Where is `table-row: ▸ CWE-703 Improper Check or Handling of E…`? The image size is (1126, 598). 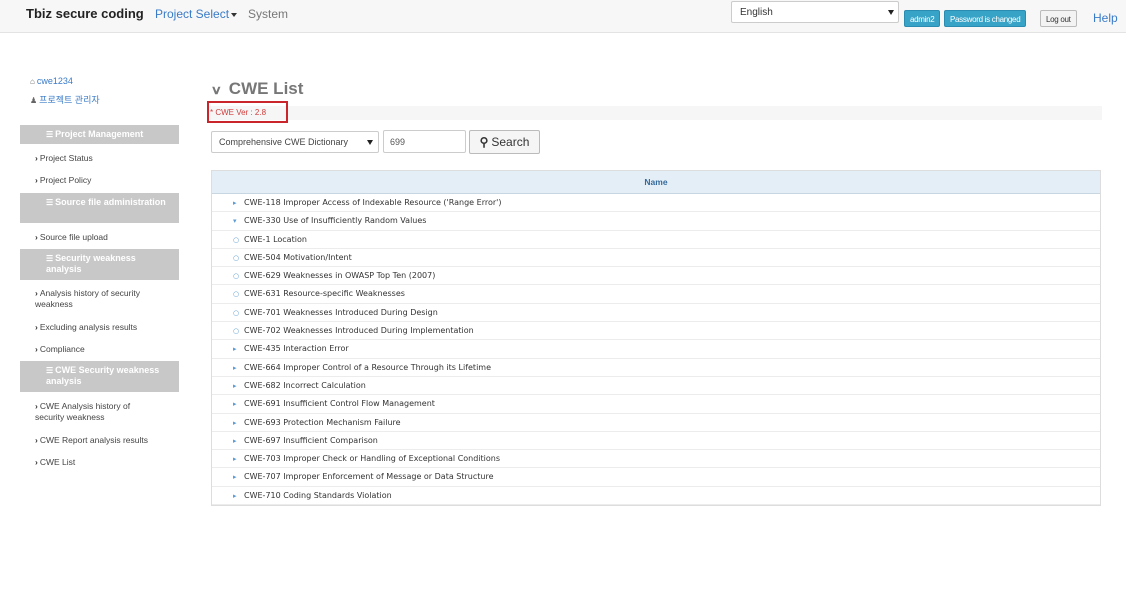 table-row: ▸ CWE-703 Improper Check or Handling of E… is located at coordinates (656, 459).